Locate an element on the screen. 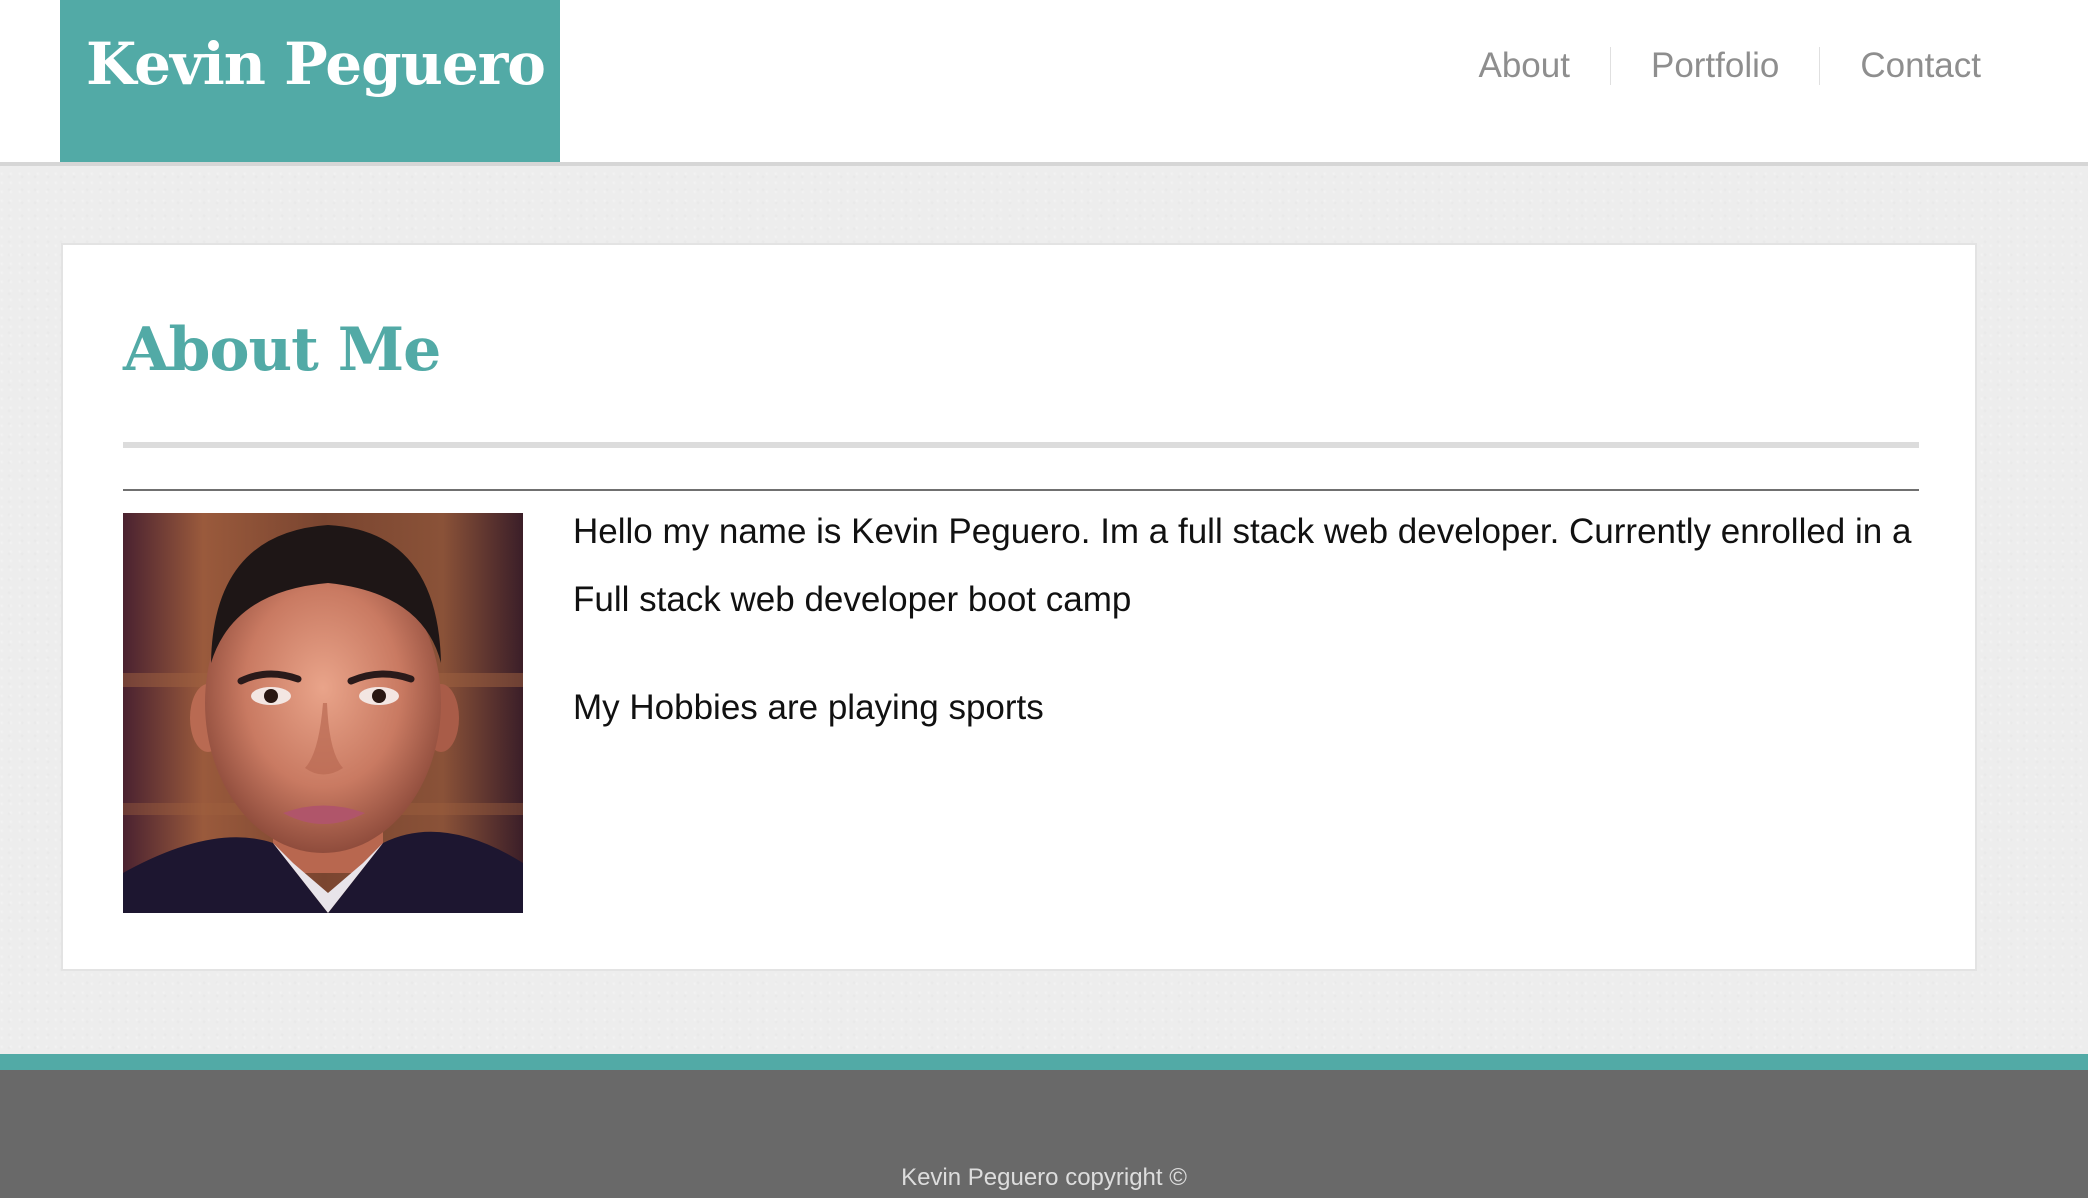  logo-text: Kevin Peguero is located at coordinates (316, 64).